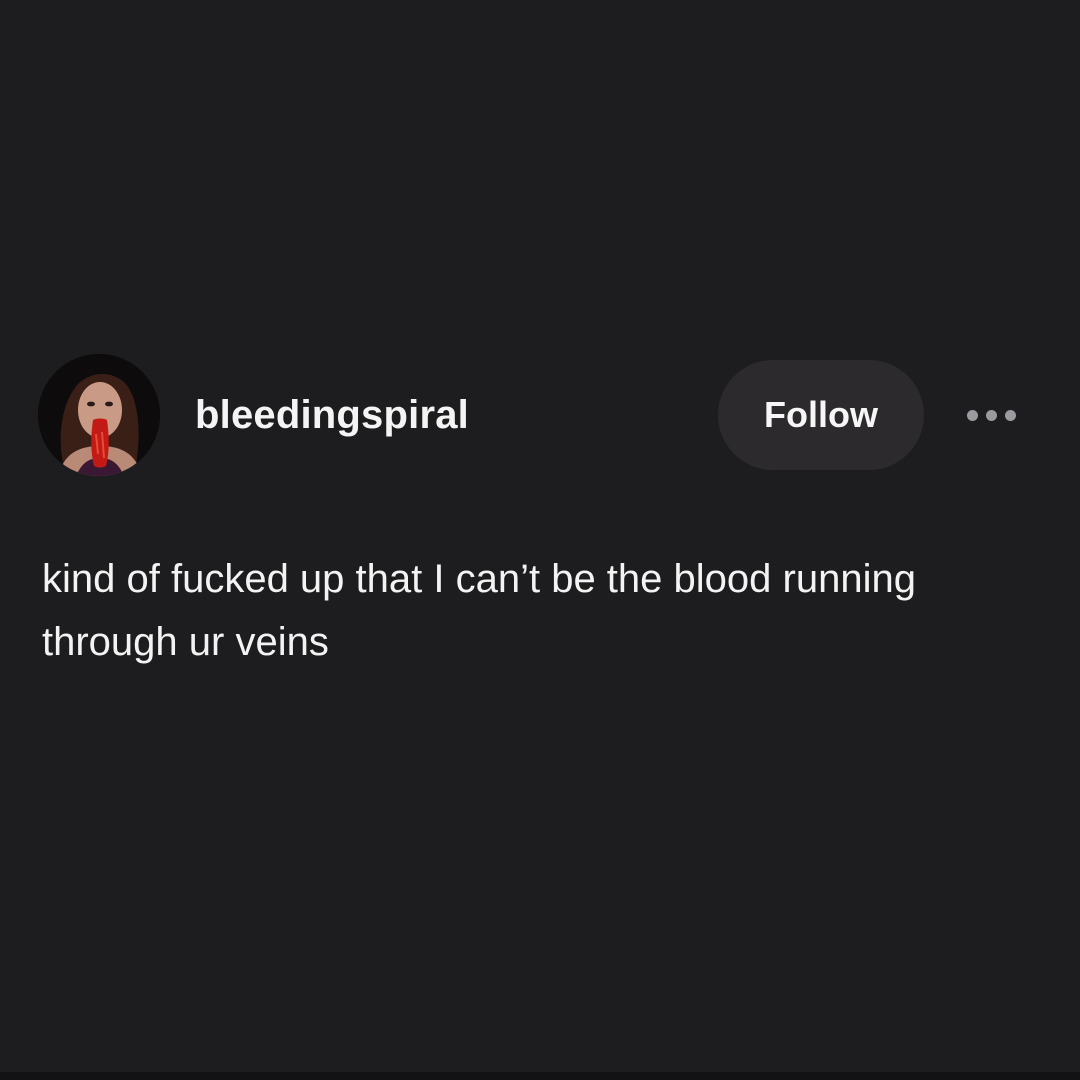 Image resolution: width=1080 pixels, height=1080 pixels. I want to click on avatar, so click(99, 415).